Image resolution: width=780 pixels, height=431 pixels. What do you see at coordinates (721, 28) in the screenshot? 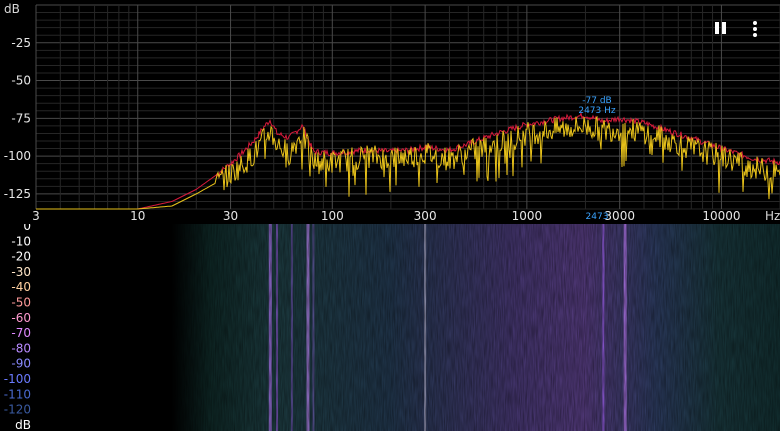
I see `pause-button` at bounding box center [721, 28].